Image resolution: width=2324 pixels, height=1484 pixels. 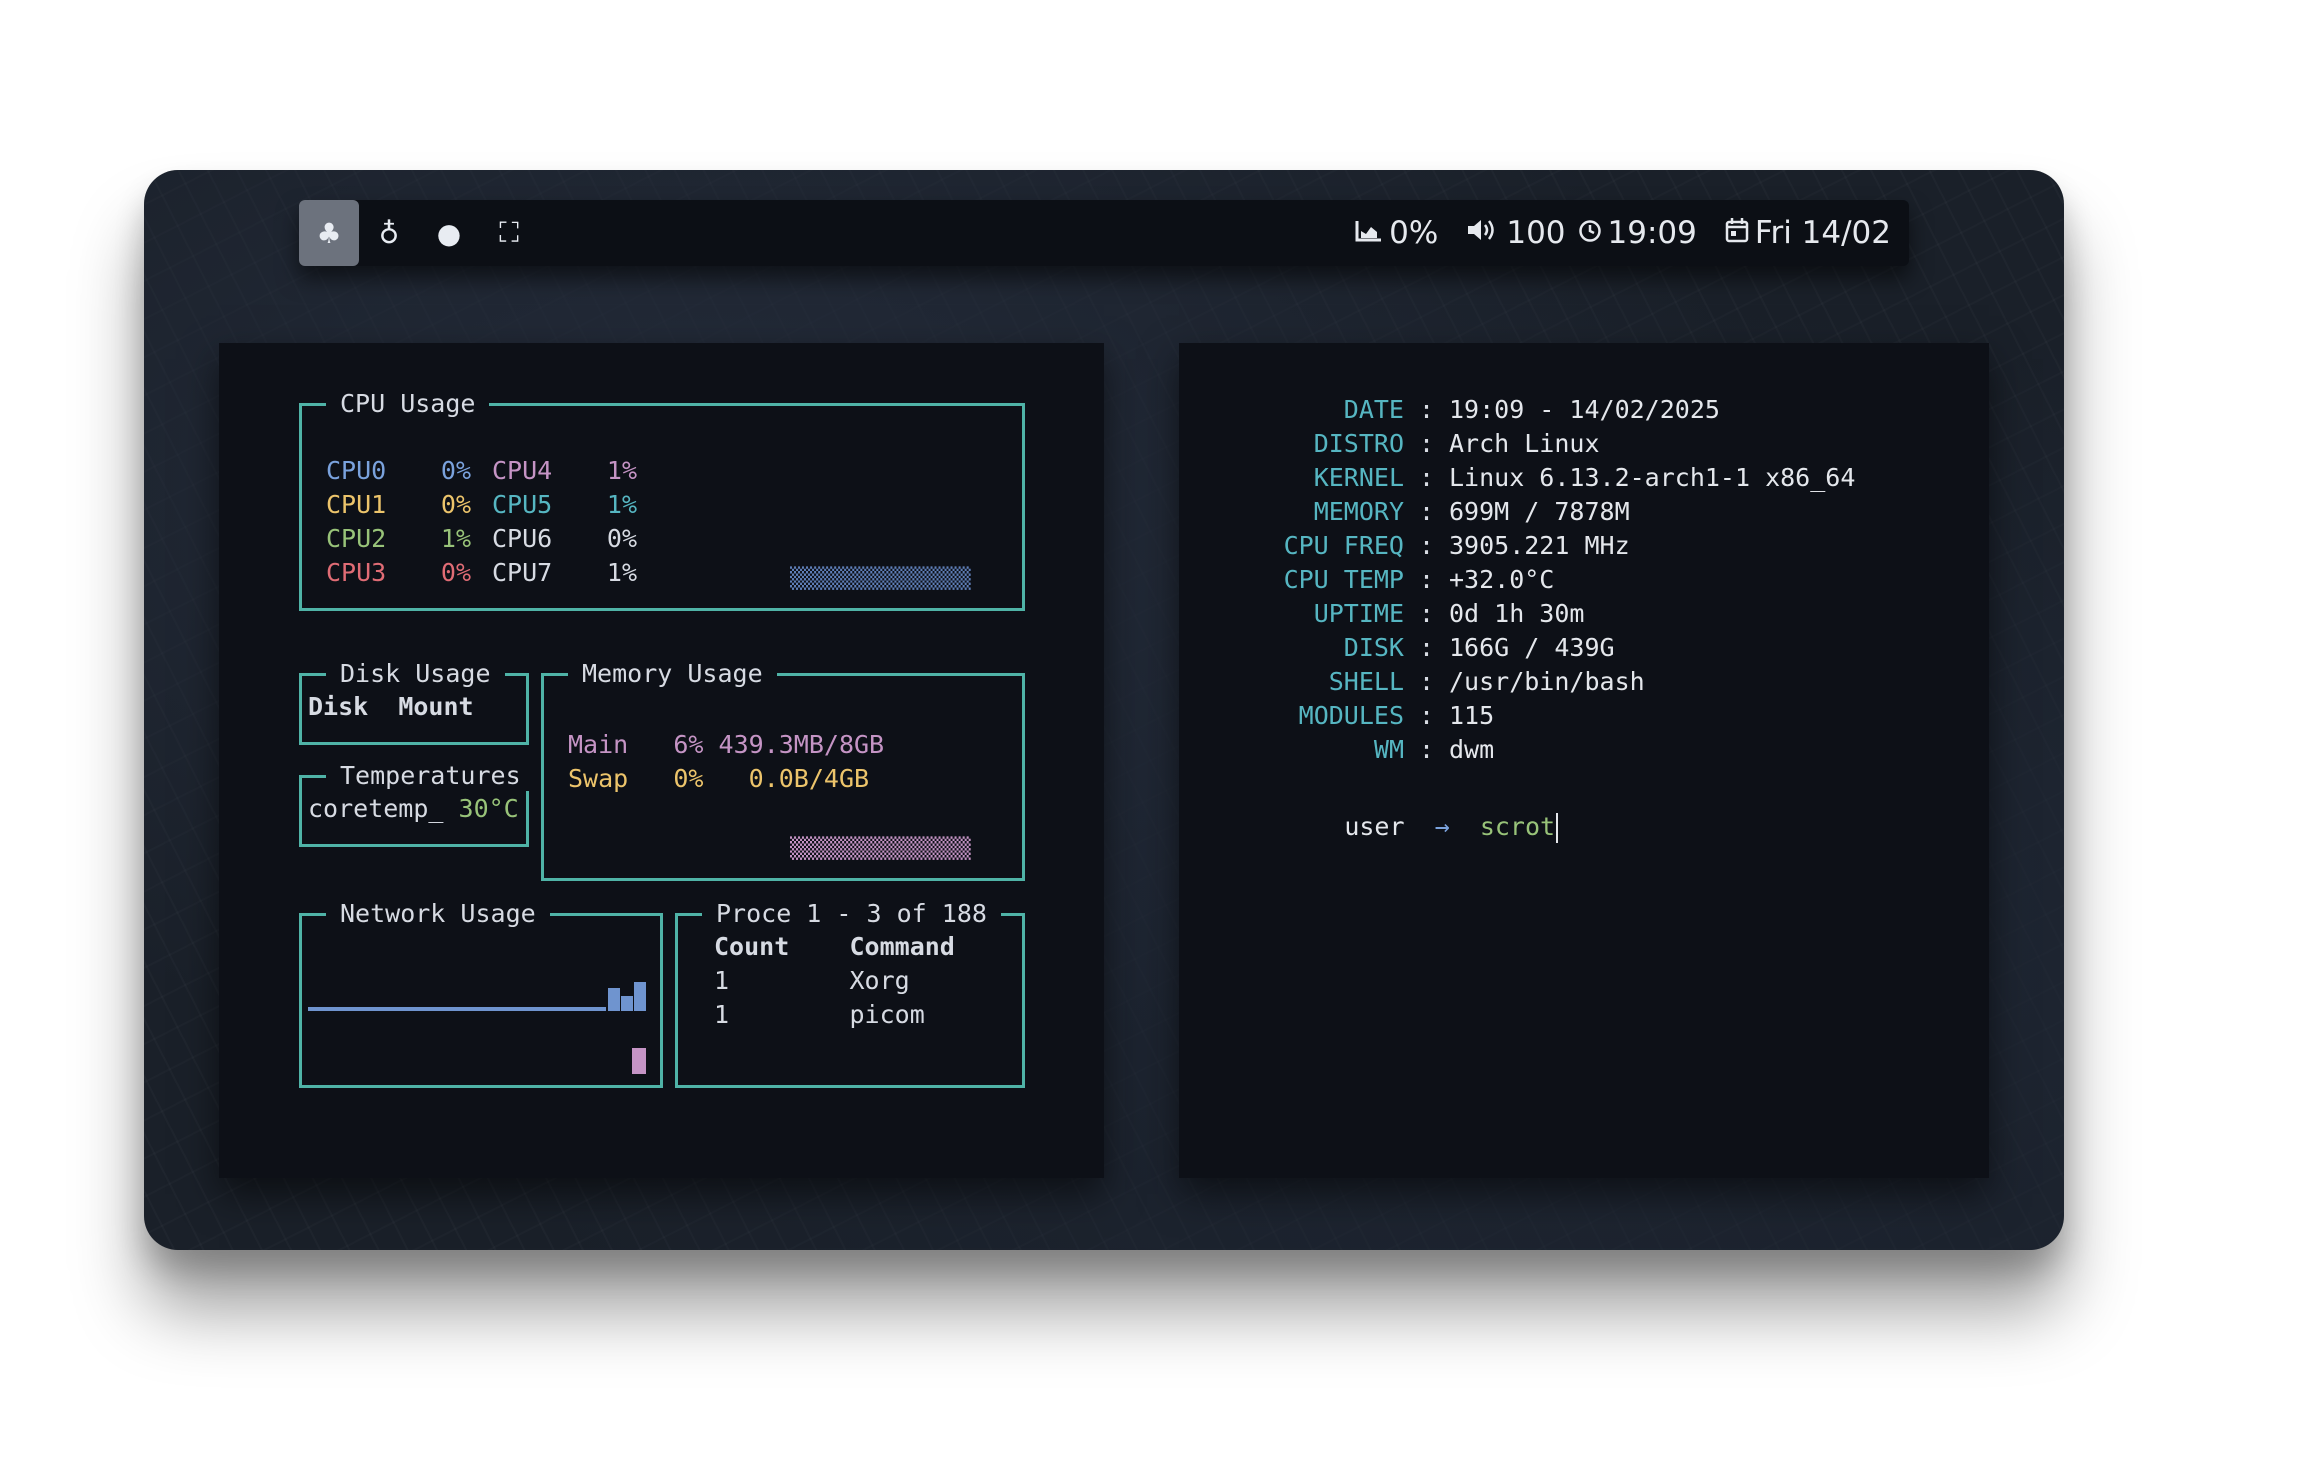 What do you see at coordinates (356, 504) in the screenshot?
I see `cpu-core-label: CPU1` at bounding box center [356, 504].